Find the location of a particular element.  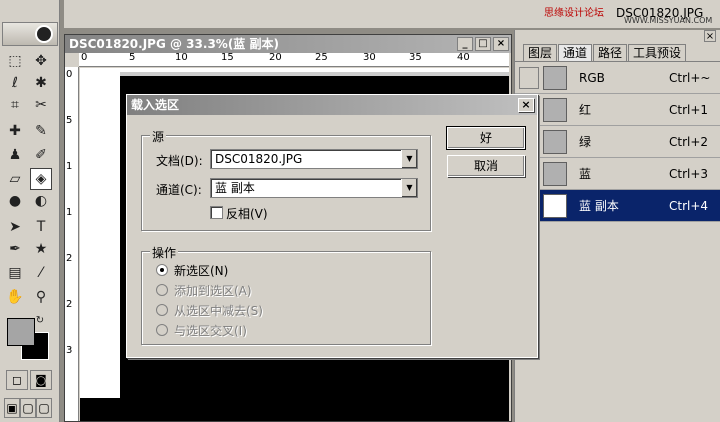

radio-new-selection is located at coordinates (162, 270).